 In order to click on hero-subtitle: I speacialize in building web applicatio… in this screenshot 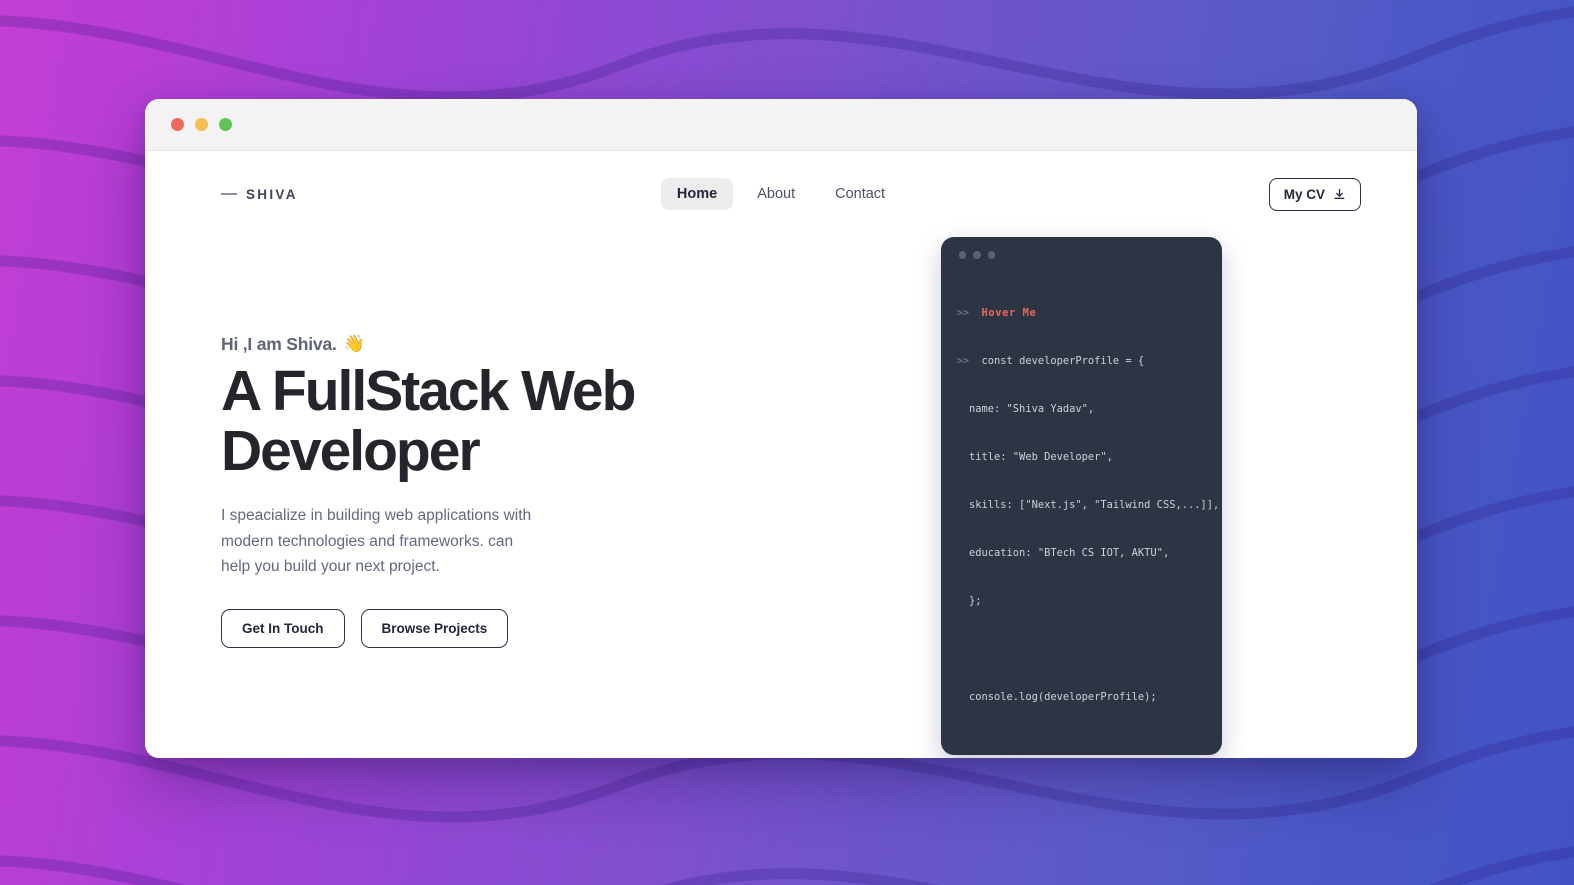, I will do `click(376, 541)`.